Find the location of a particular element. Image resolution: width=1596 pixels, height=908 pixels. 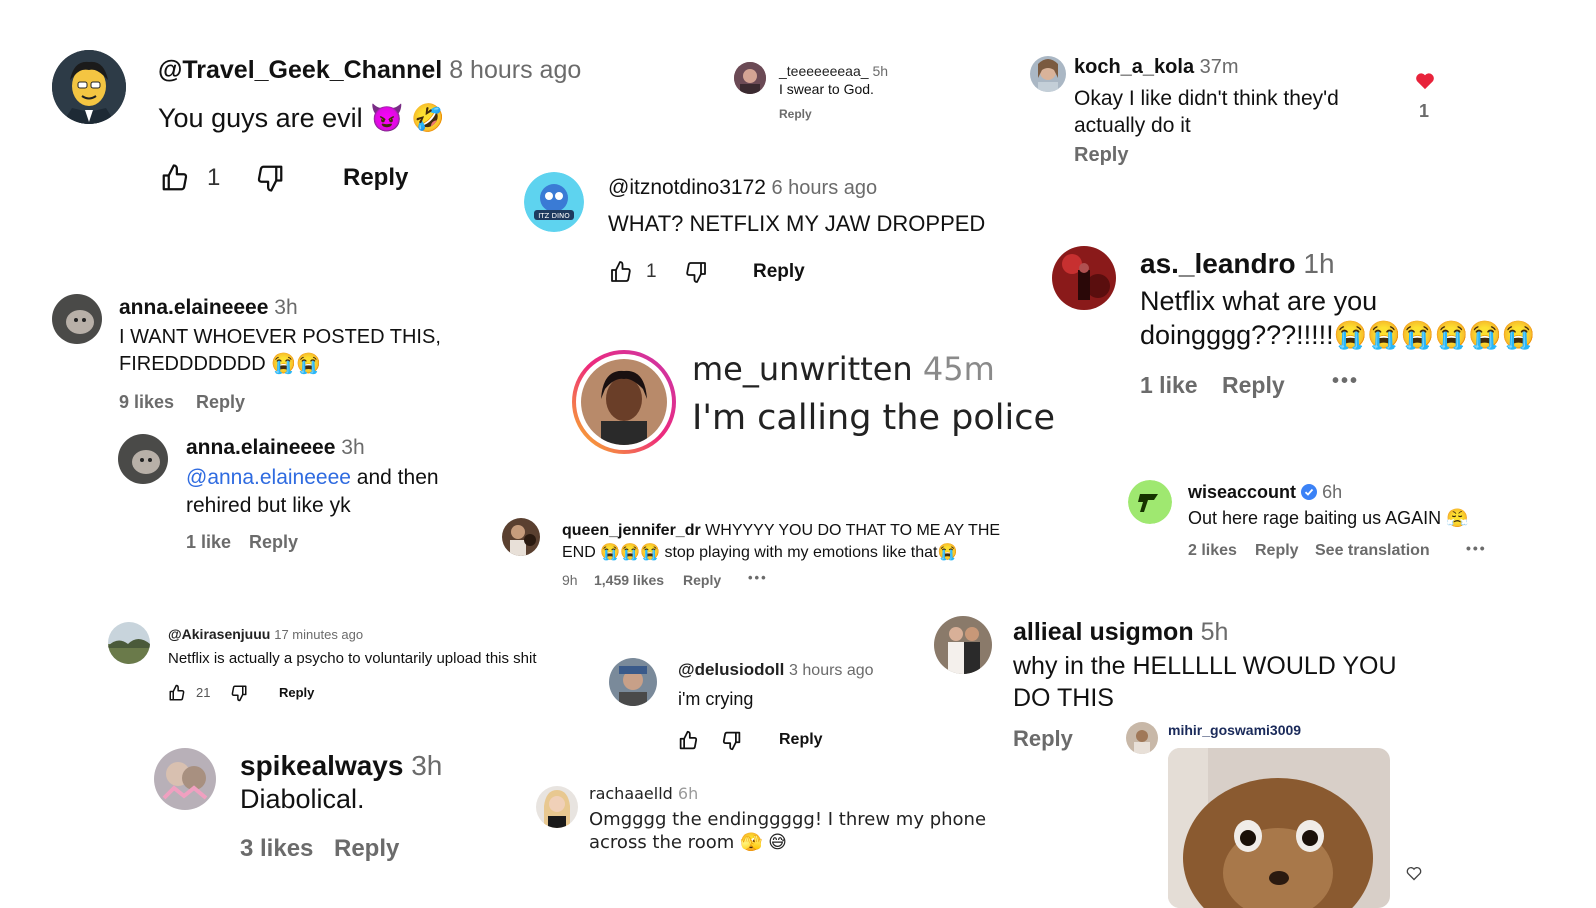

emoji: 😭 is located at coordinates (947, 552).